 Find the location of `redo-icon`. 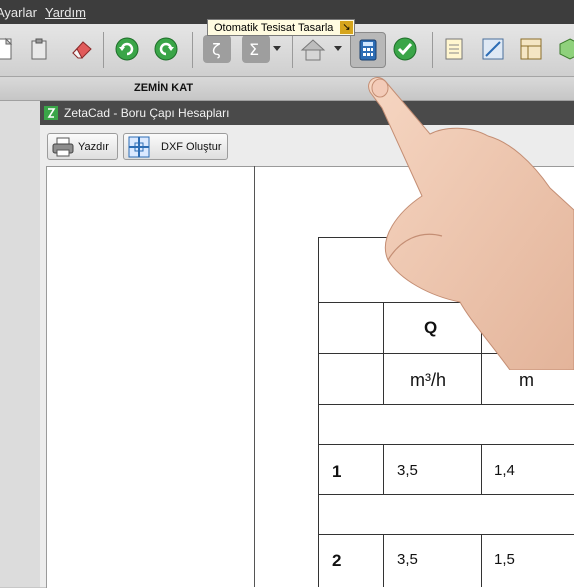

redo-icon is located at coordinates (166, 49).